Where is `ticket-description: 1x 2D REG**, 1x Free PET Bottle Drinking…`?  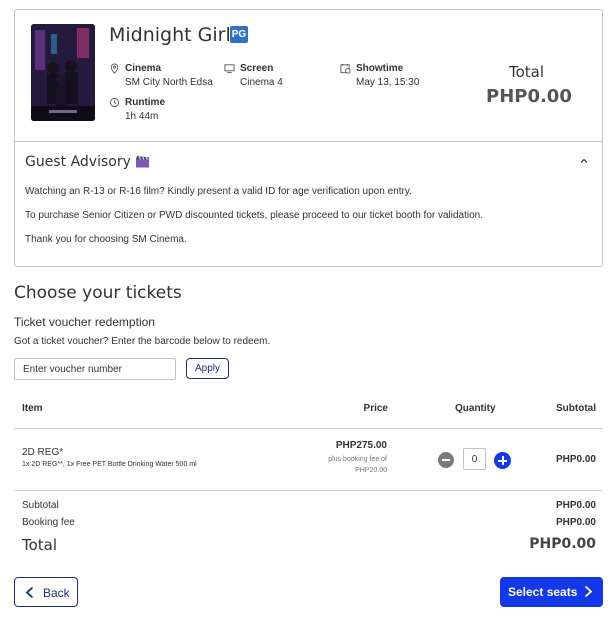
ticket-description: 1x 2D REG**, 1x Free PET Bottle Drinking… is located at coordinates (109, 464).